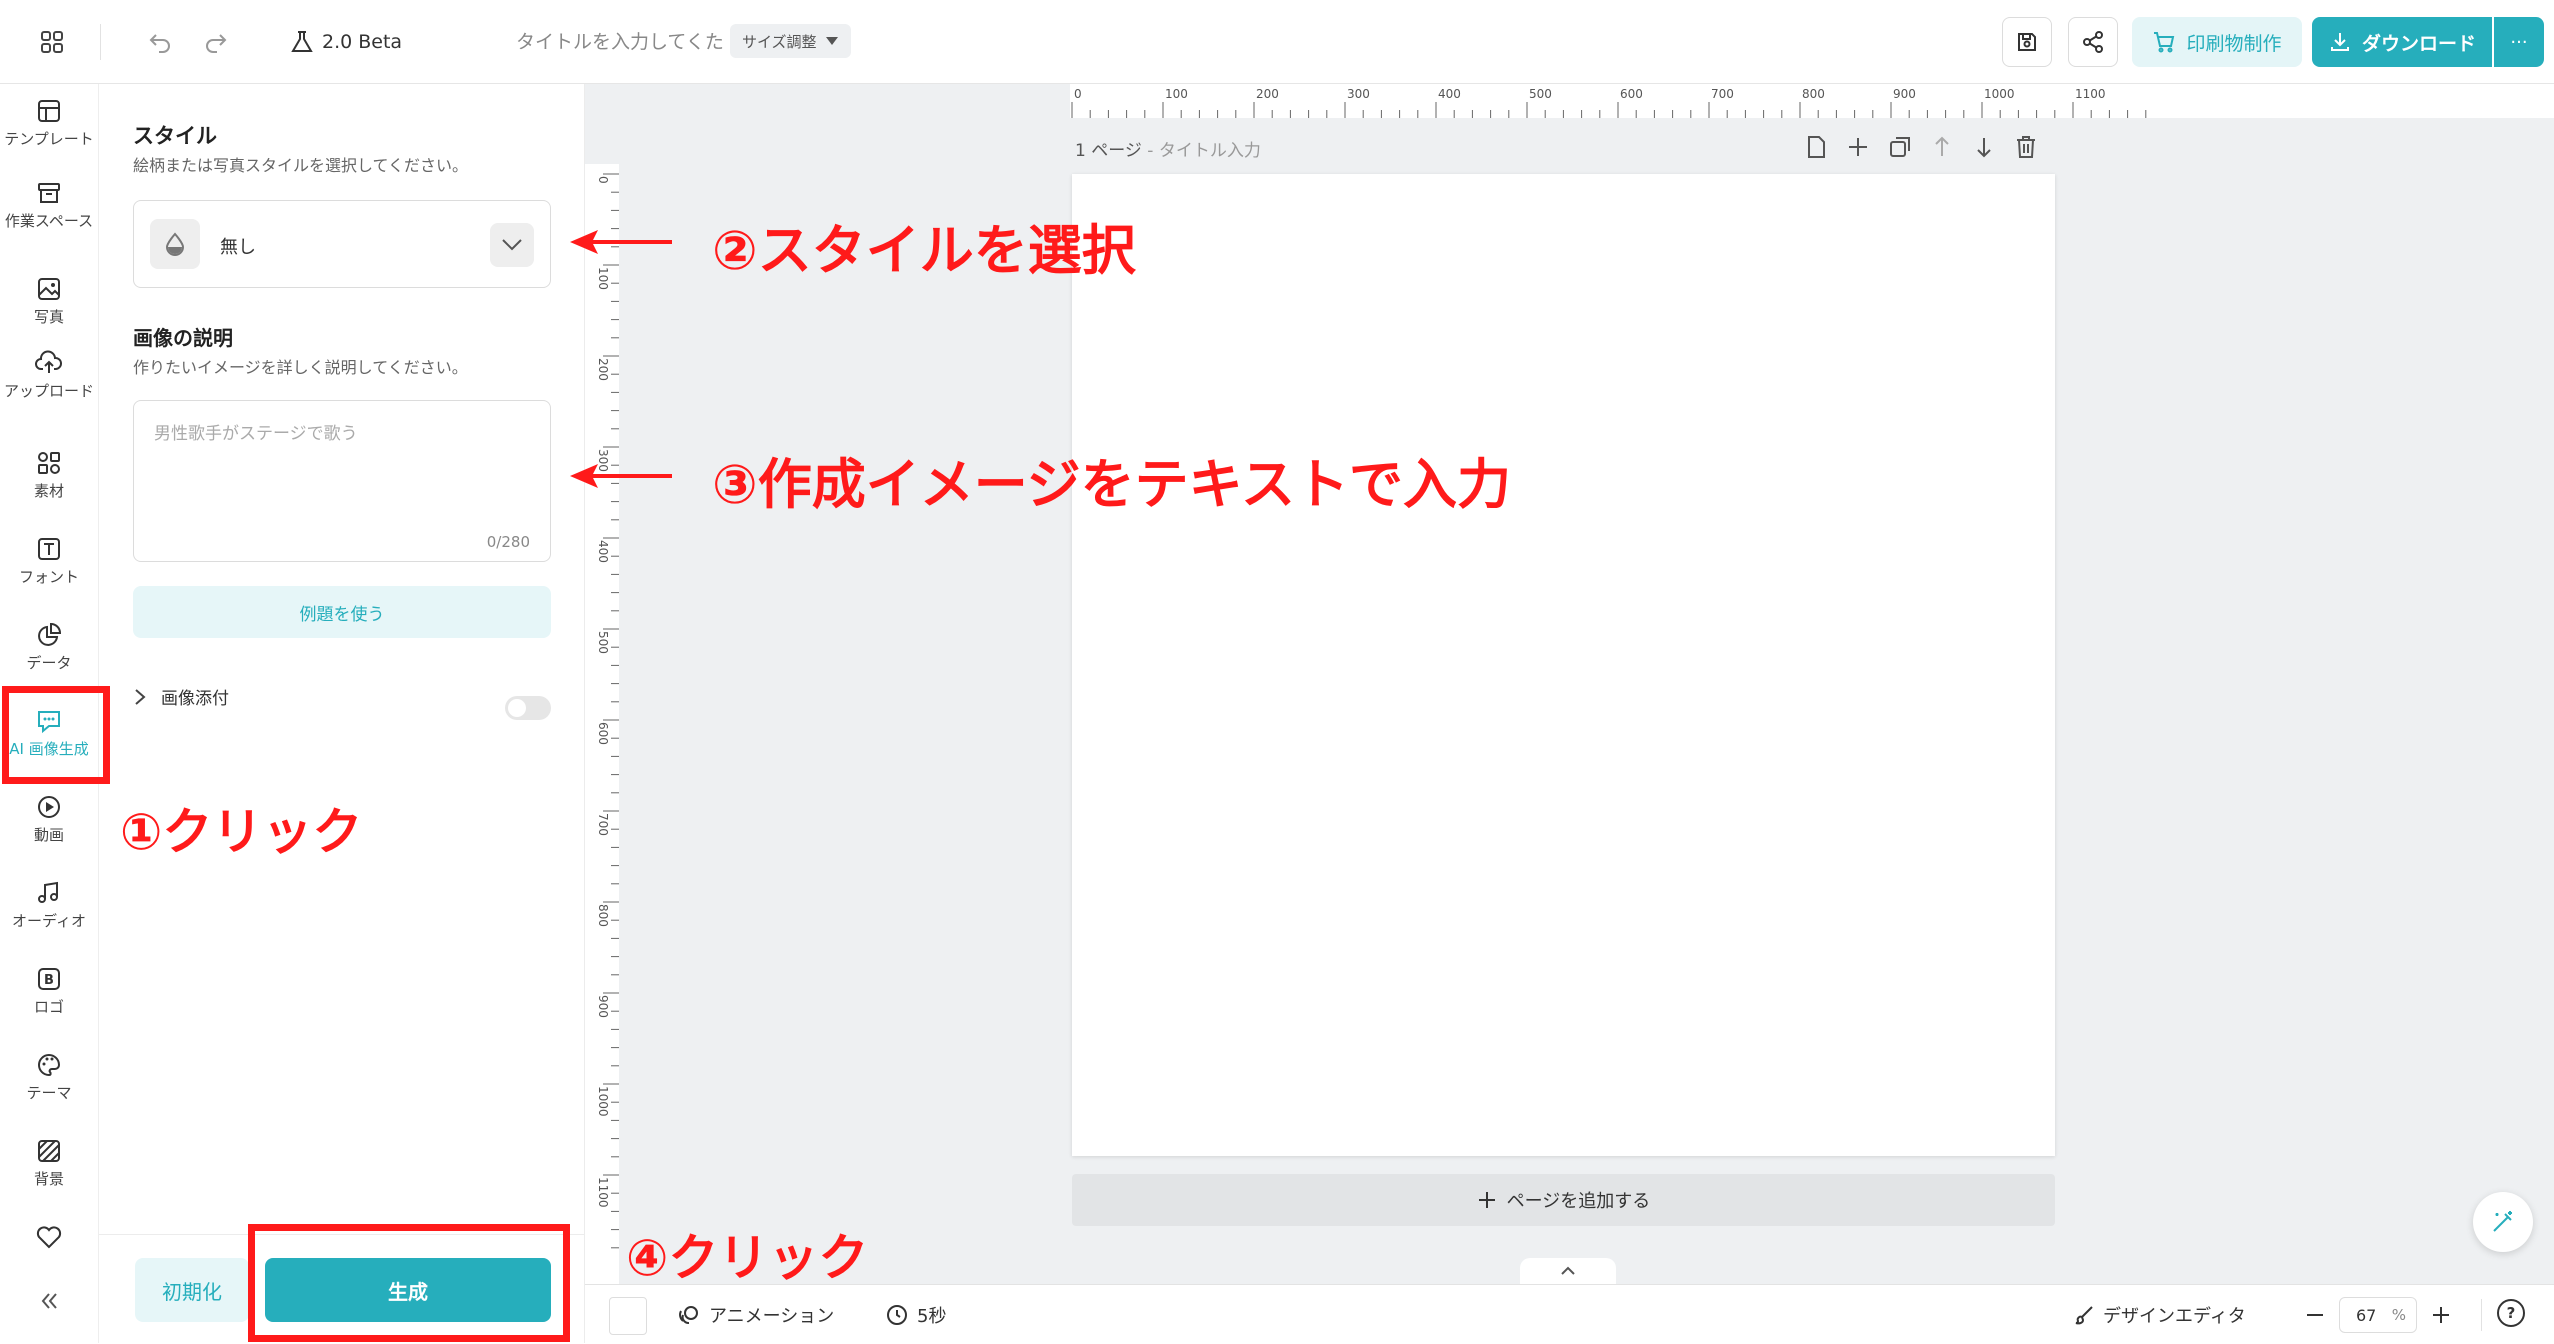 The image size is (2554, 1344). What do you see at coordinates (747, 1258) in the screenshot?
I see `annotation-step4: ④クリック` at bounding box center [747, 1258].